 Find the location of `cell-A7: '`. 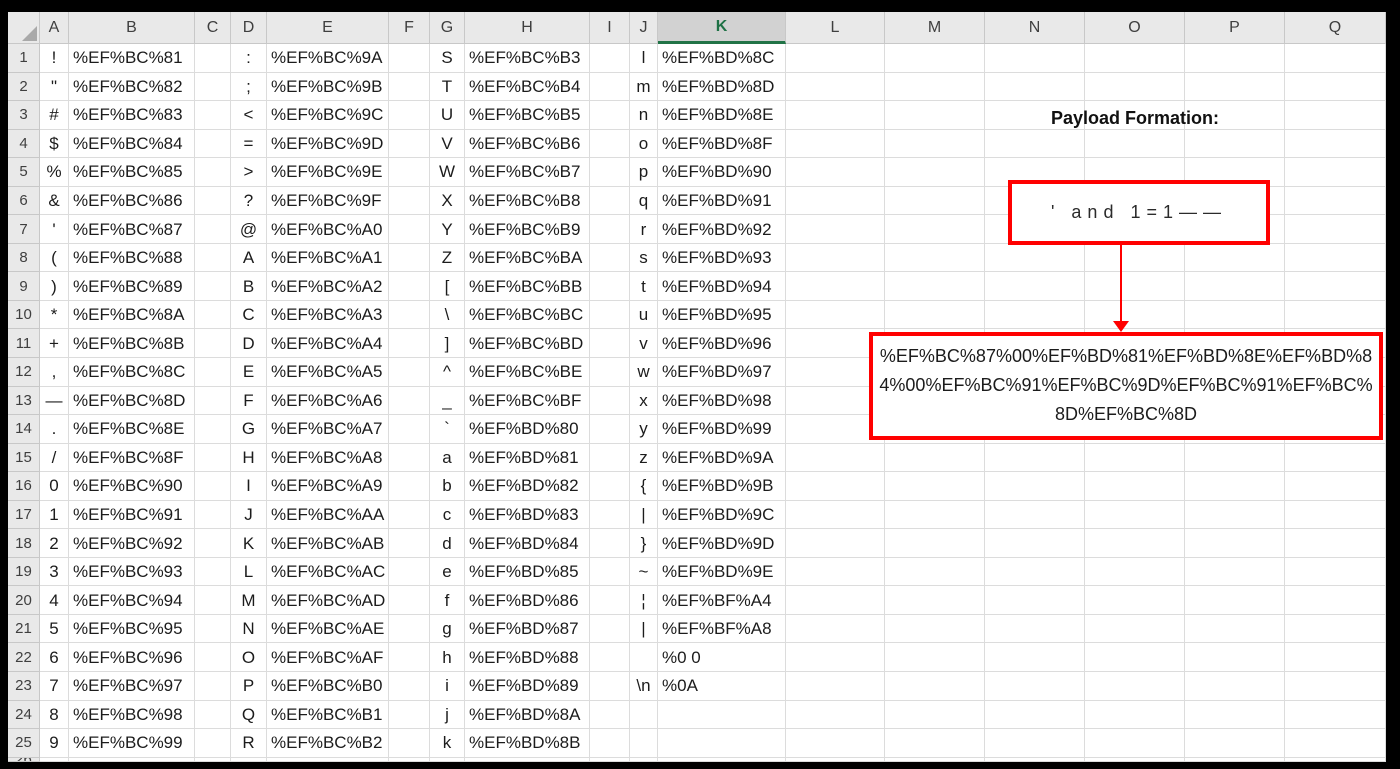

cell-A7: ' is located at coordinates (54, 229).